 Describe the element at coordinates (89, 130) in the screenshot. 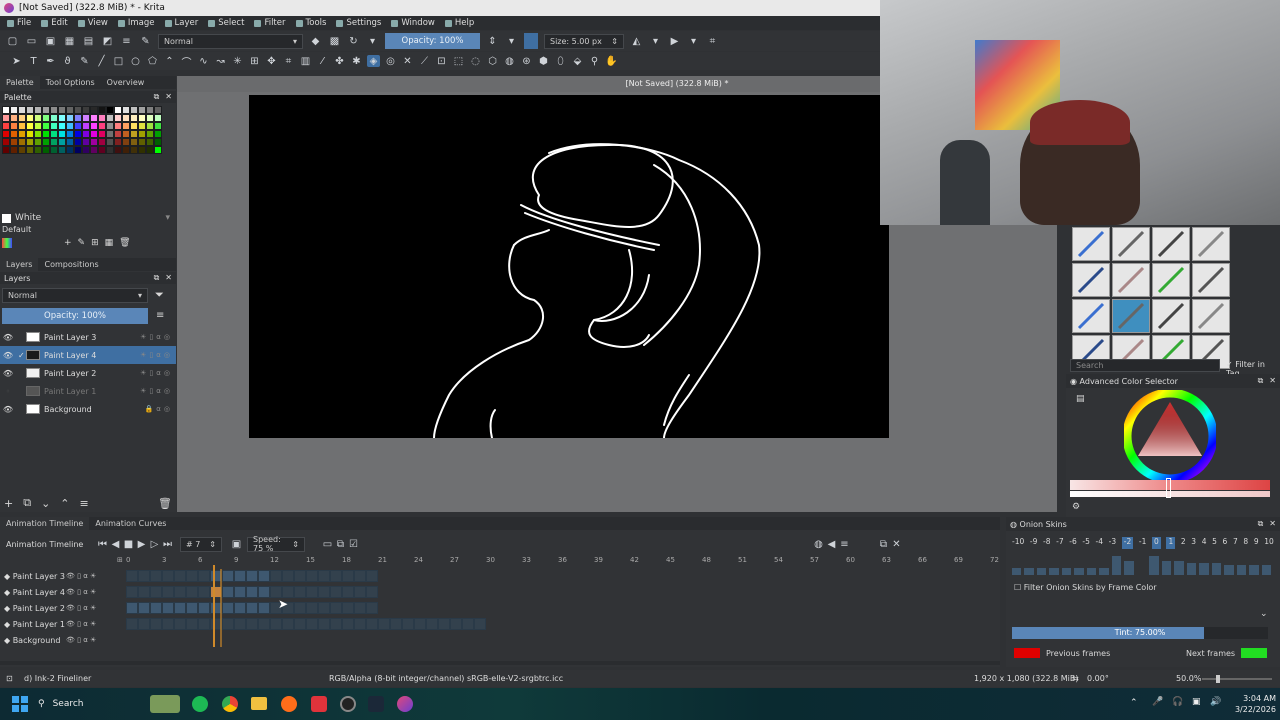

I see `palette-swatches` at that location.